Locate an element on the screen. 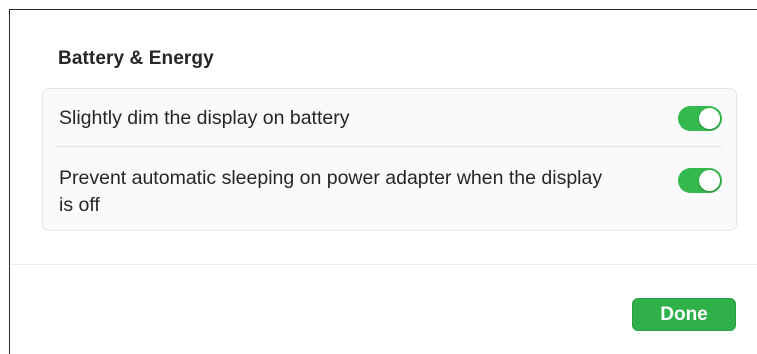 The height and width of the screenshot is (354, 757). section-title: Battery & Energy is located at coordinates (136, 58).